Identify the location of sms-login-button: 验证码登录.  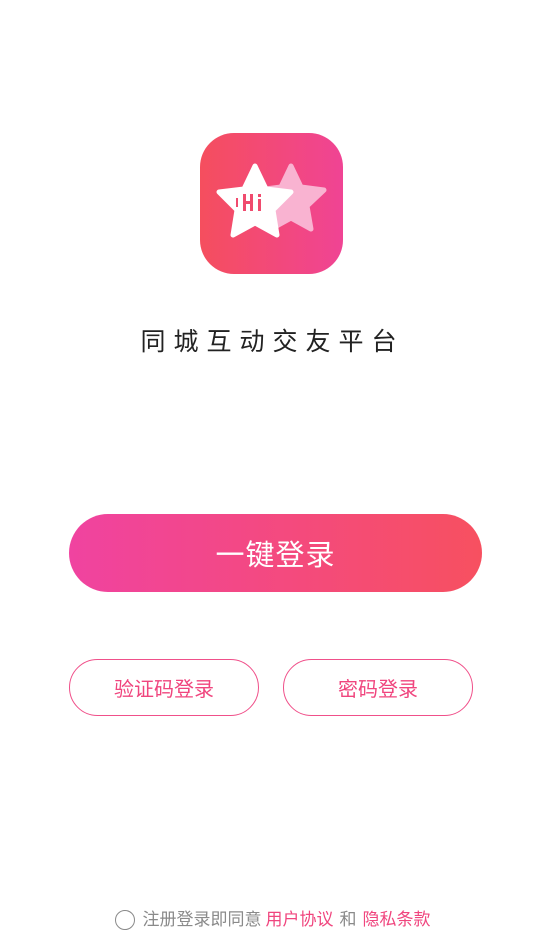
(164, 687).